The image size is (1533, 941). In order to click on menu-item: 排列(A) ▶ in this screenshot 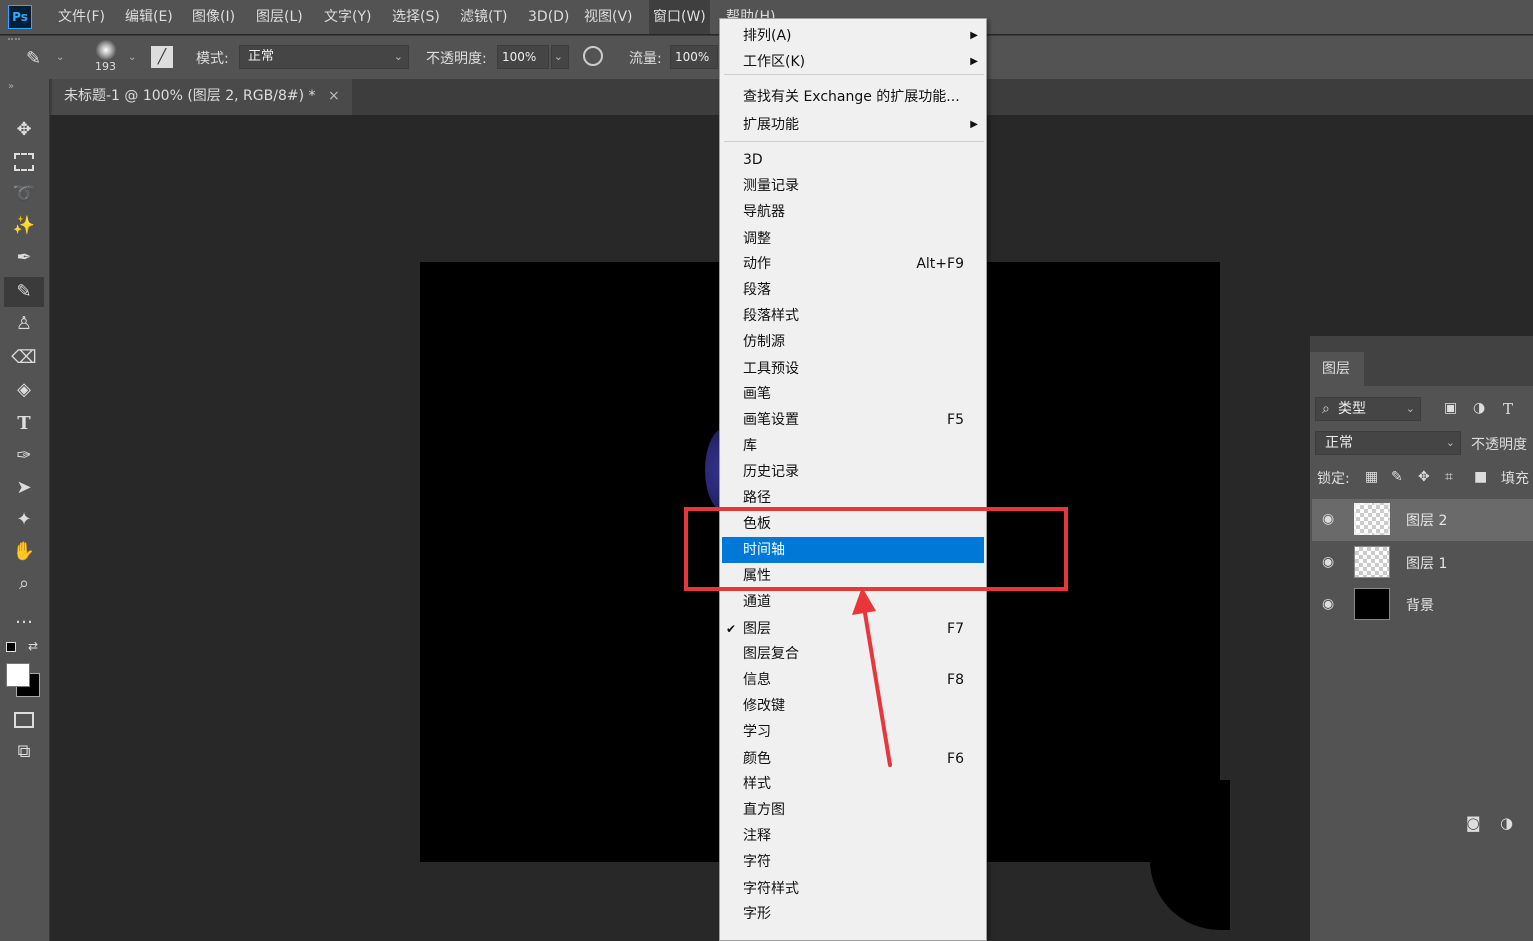, I will do `click(853, 36)`.